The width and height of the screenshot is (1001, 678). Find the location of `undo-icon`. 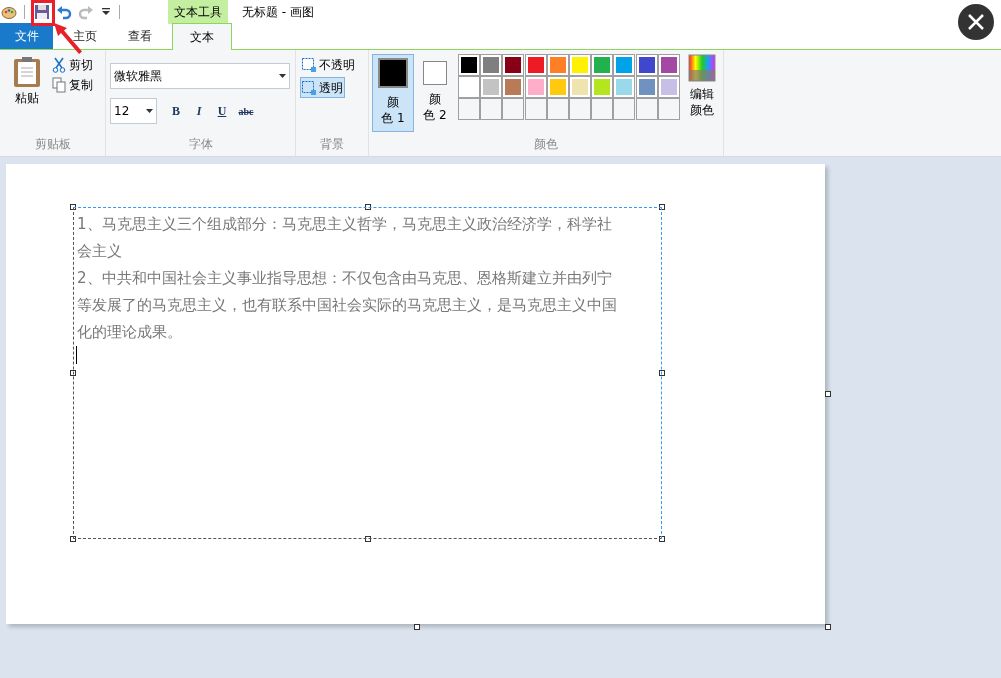

undo-icon is located at coordinates (64, 12).